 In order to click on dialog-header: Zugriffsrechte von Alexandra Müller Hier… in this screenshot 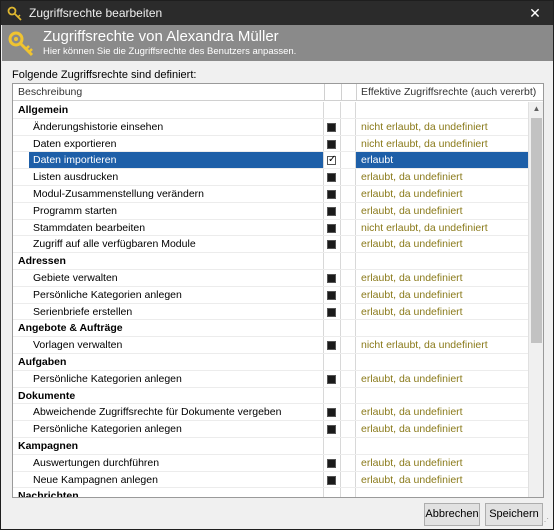, I will do `click(277, 43)`.